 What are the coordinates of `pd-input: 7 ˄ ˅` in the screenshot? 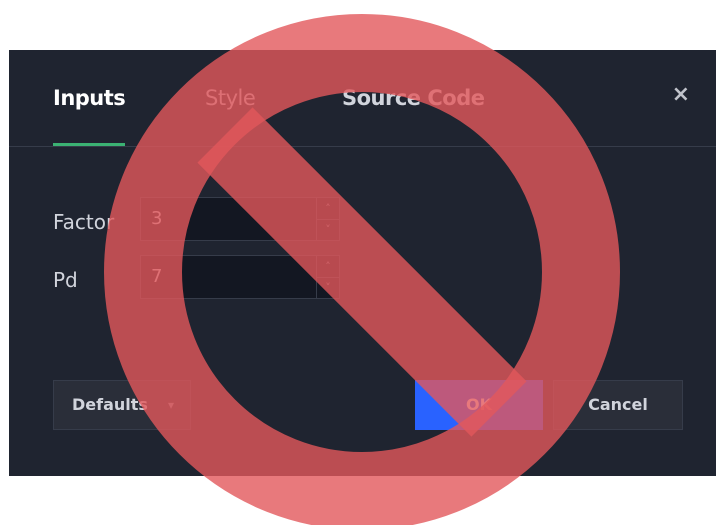 It's located at (240, 277).